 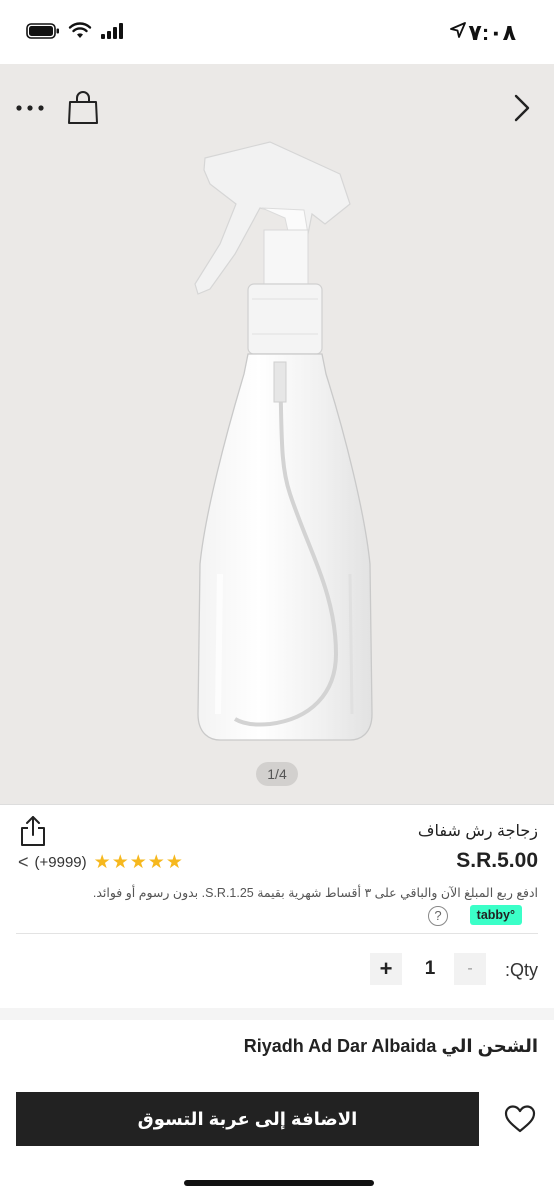 I want to click on location-arrow-icon, so click(x=458, y=30).